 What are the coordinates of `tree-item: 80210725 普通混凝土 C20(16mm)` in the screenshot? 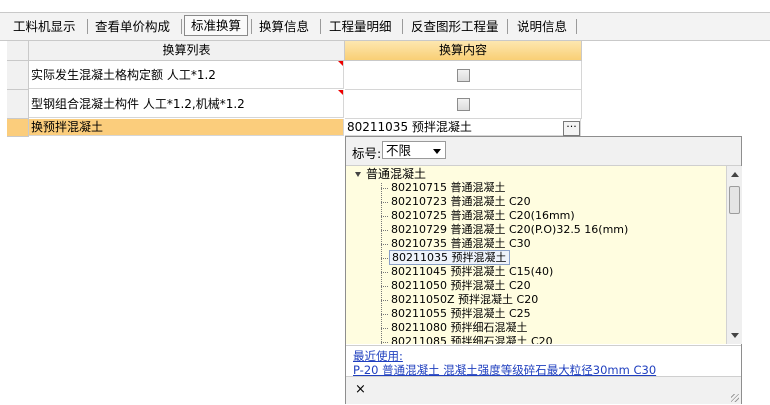 It's located at (479, 216).